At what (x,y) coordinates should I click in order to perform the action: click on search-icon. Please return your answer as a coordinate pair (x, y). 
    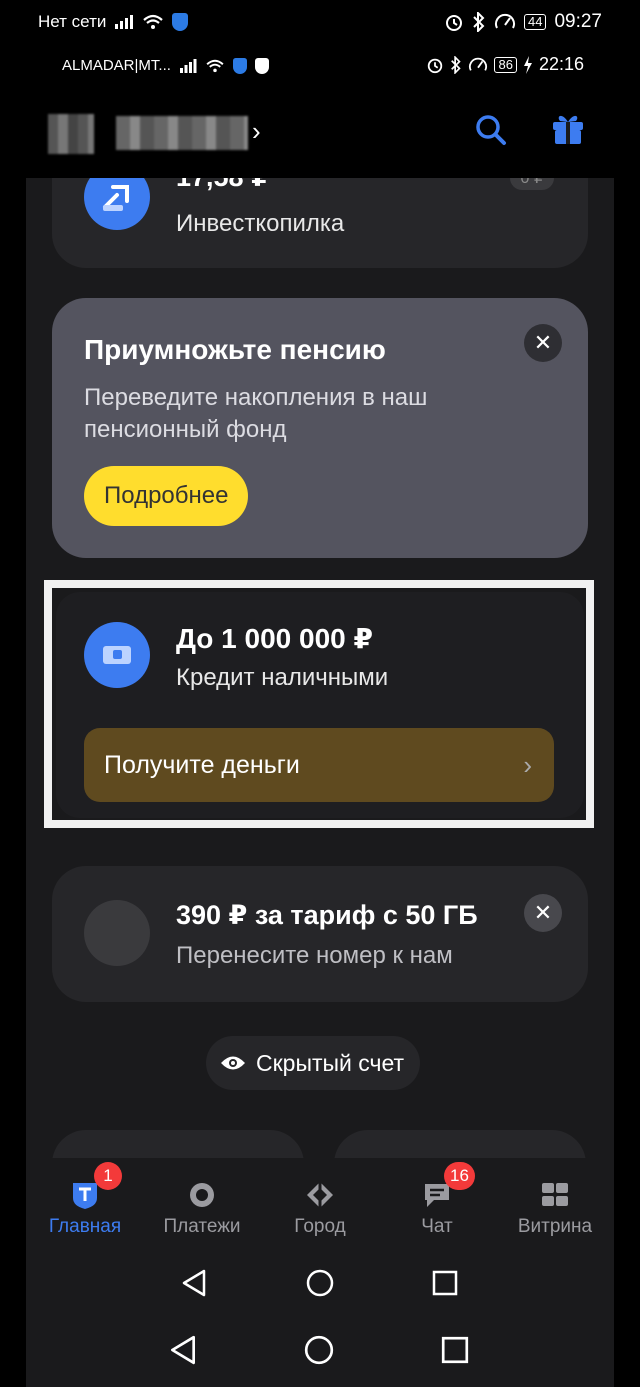
    Looking at the image, I should click on (491, 130).